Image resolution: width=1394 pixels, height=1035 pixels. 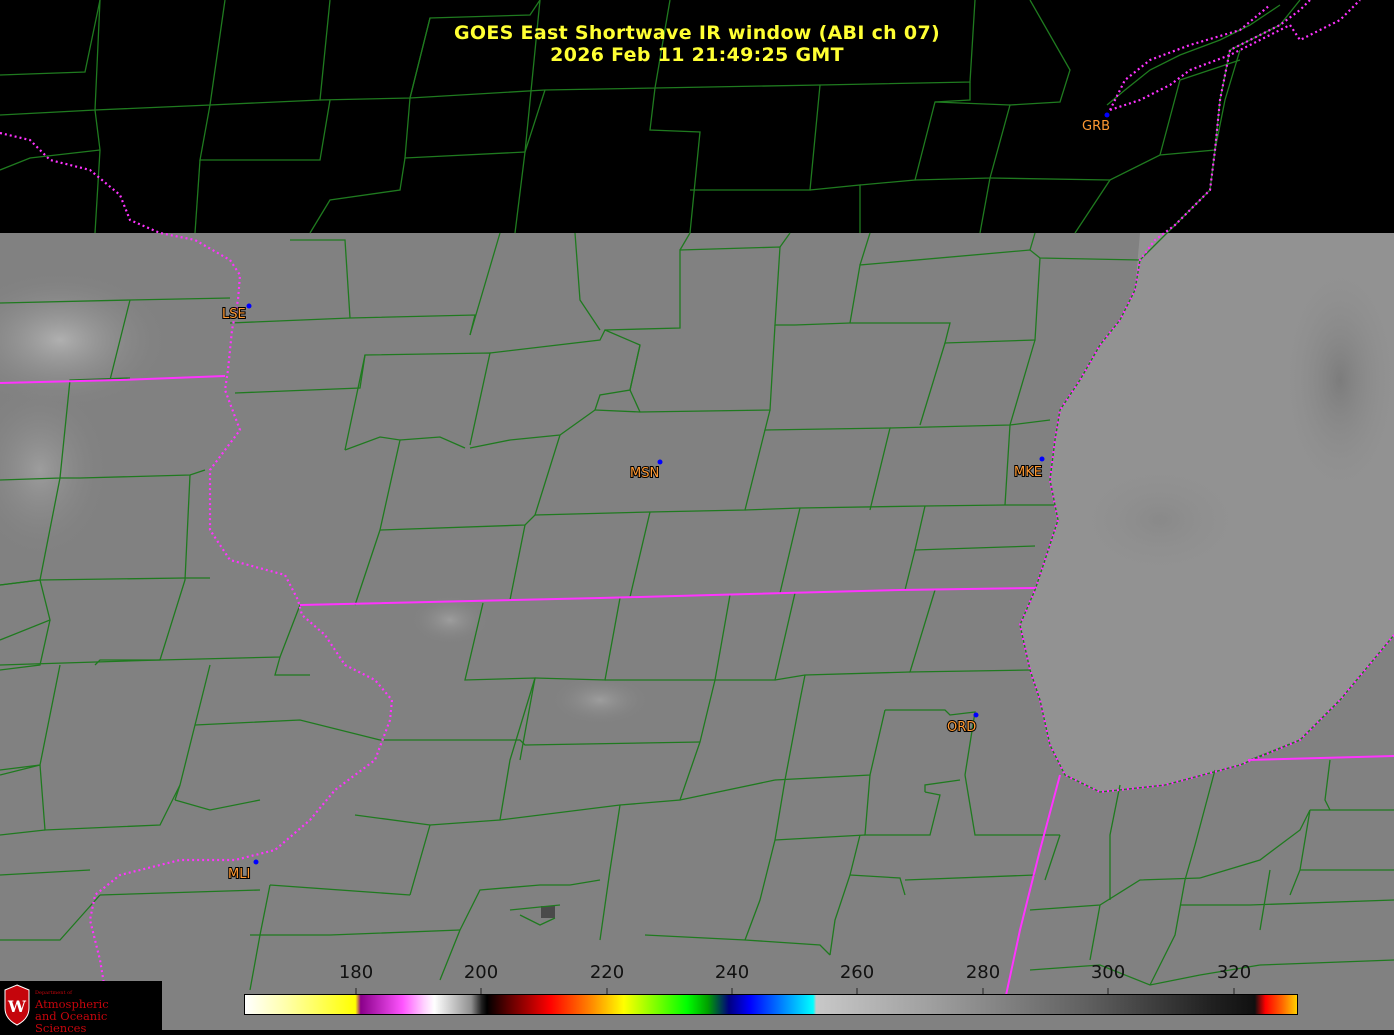 What do you see at coordinates (771, 1004) in the screenshot?
I see `temperature-colorbar` at bounding box center [771, 1004].